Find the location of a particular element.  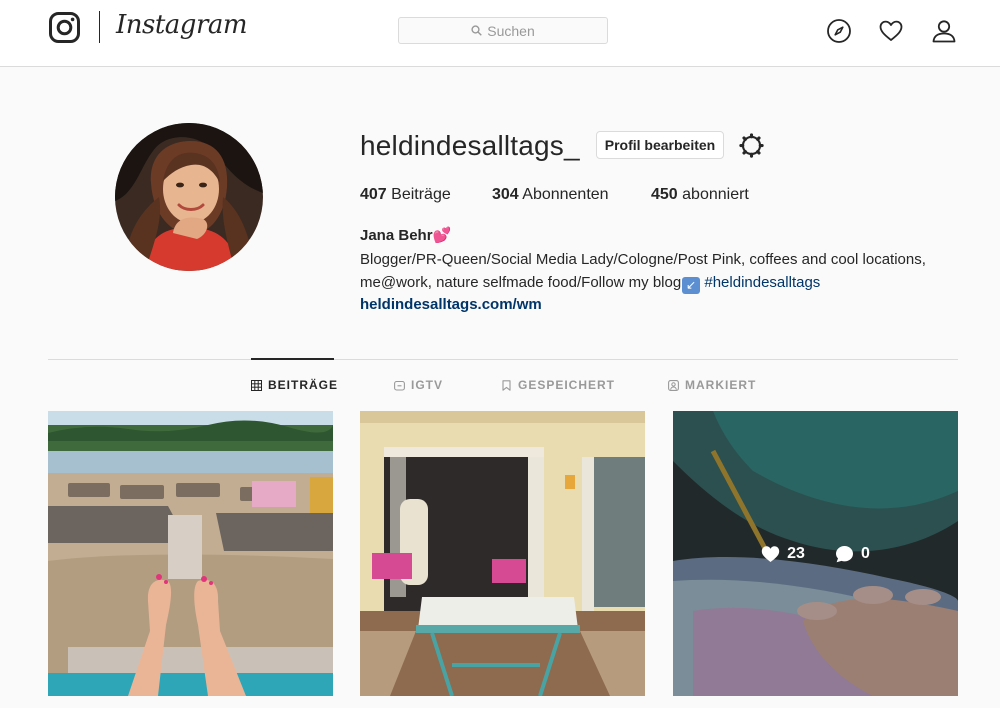

tab-saved: GESPEICHERT is located at coordinates (558, 385).